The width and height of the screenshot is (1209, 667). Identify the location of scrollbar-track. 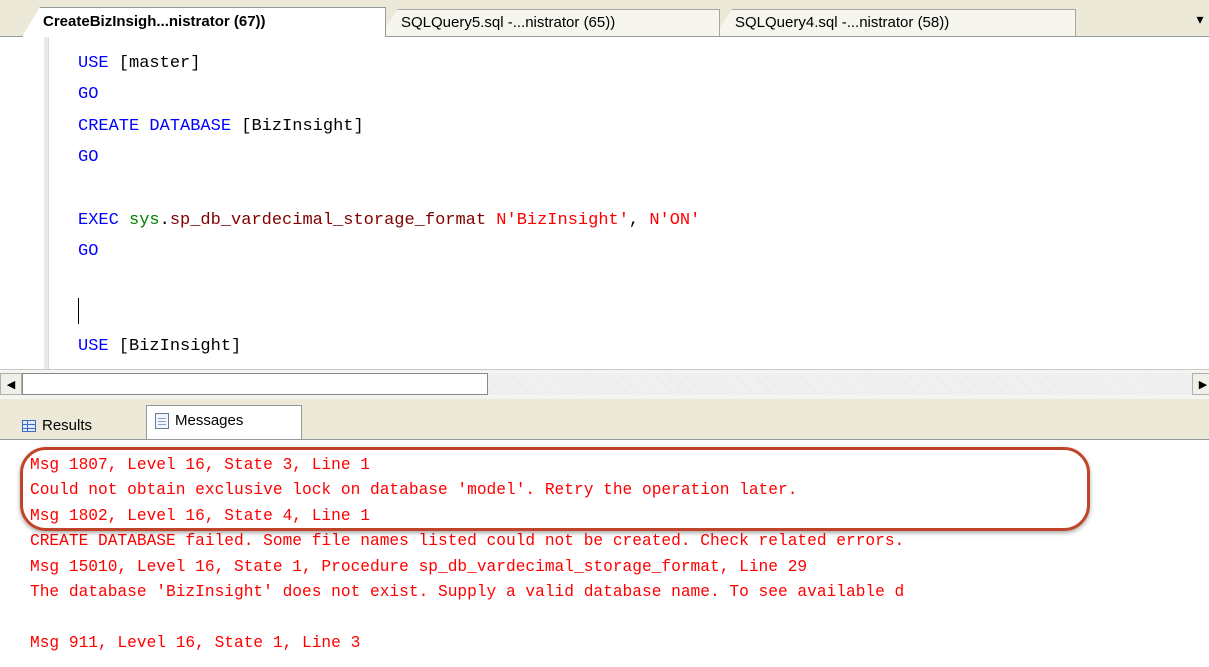
(840, 384).